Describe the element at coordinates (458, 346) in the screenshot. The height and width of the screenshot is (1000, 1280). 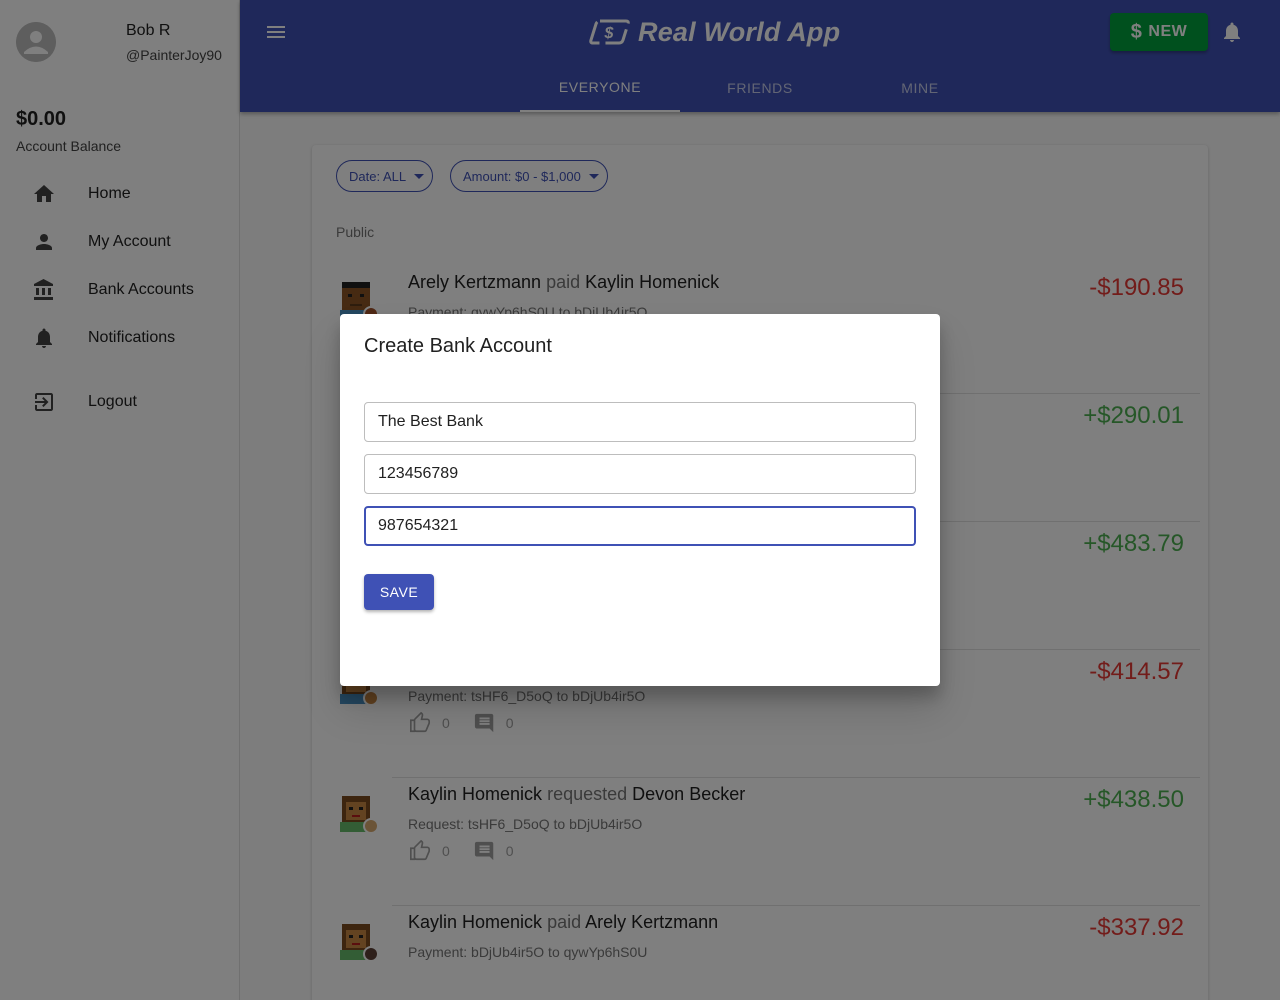
I see `dialog-title: Create Bank Account` at that location.